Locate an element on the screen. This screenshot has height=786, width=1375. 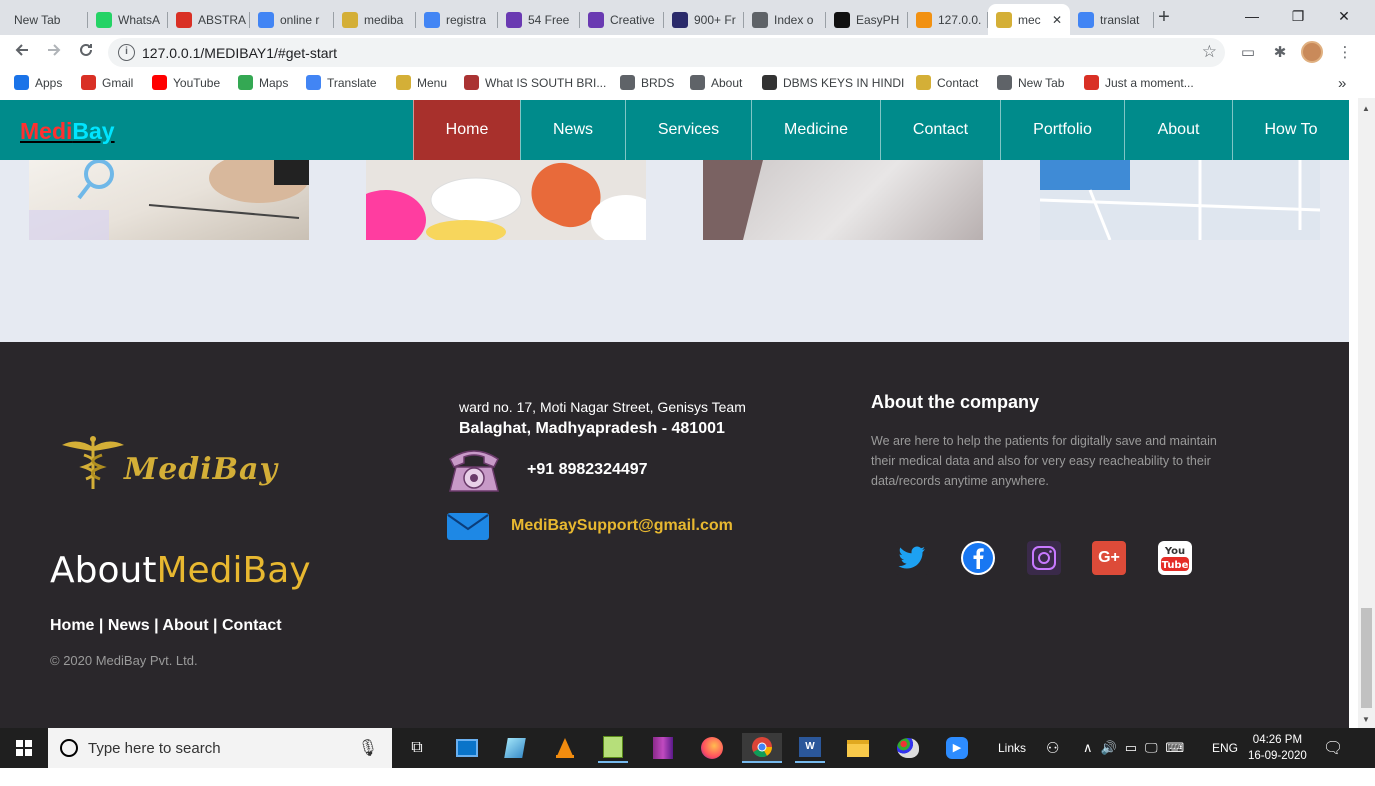
people-icon: ⚇ is located at coordinates (1052, 748).